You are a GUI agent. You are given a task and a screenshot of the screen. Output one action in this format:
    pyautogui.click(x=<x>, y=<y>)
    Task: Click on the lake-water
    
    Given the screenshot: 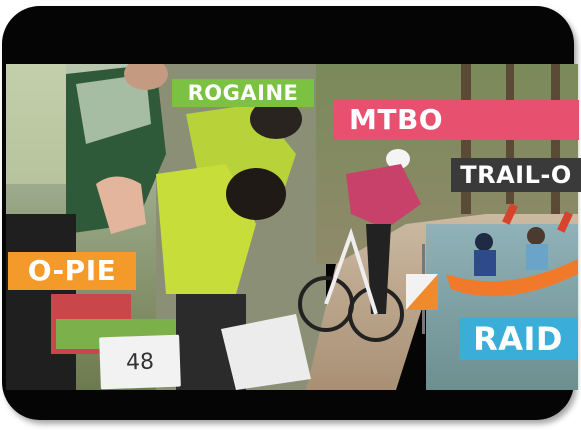 What is the action you would take?
    pyautogui.click(x=502, y=307)
    